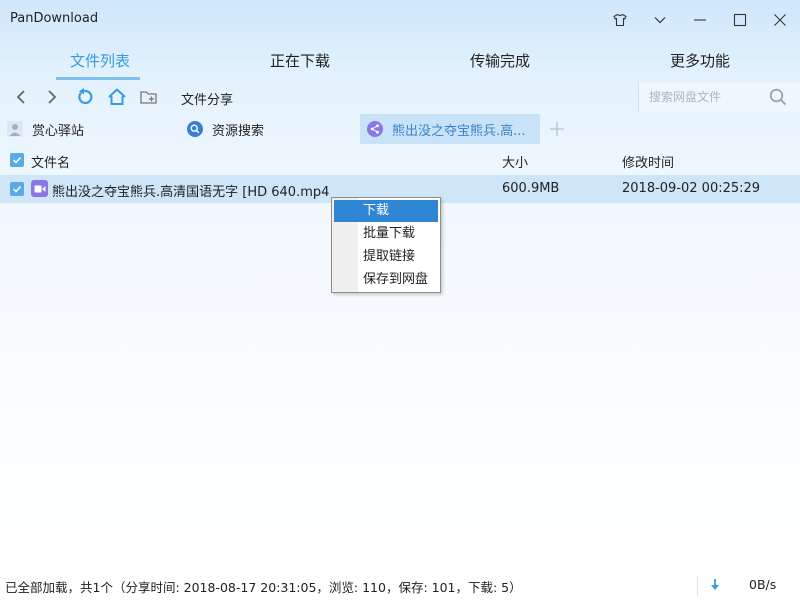 This screenshot has width=800, height=600. I want to click on skin-button, so click(620, 20).